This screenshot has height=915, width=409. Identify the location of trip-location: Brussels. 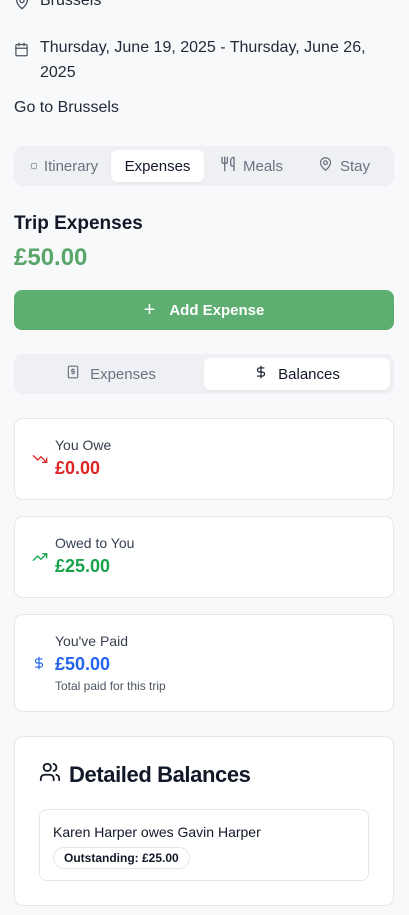
(71, 4).